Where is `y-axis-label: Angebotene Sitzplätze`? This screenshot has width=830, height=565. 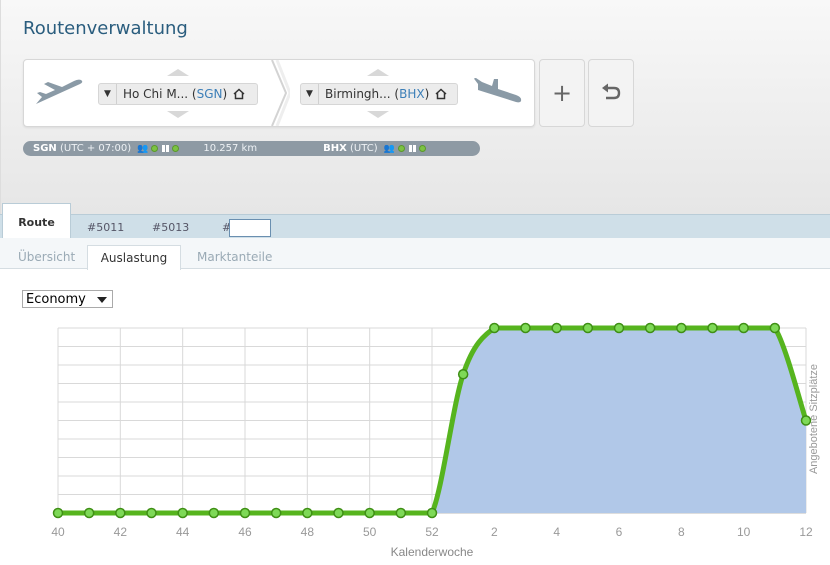
y-axis-label: Angebotene Sitzplätze is located at coordinates (814, 419).